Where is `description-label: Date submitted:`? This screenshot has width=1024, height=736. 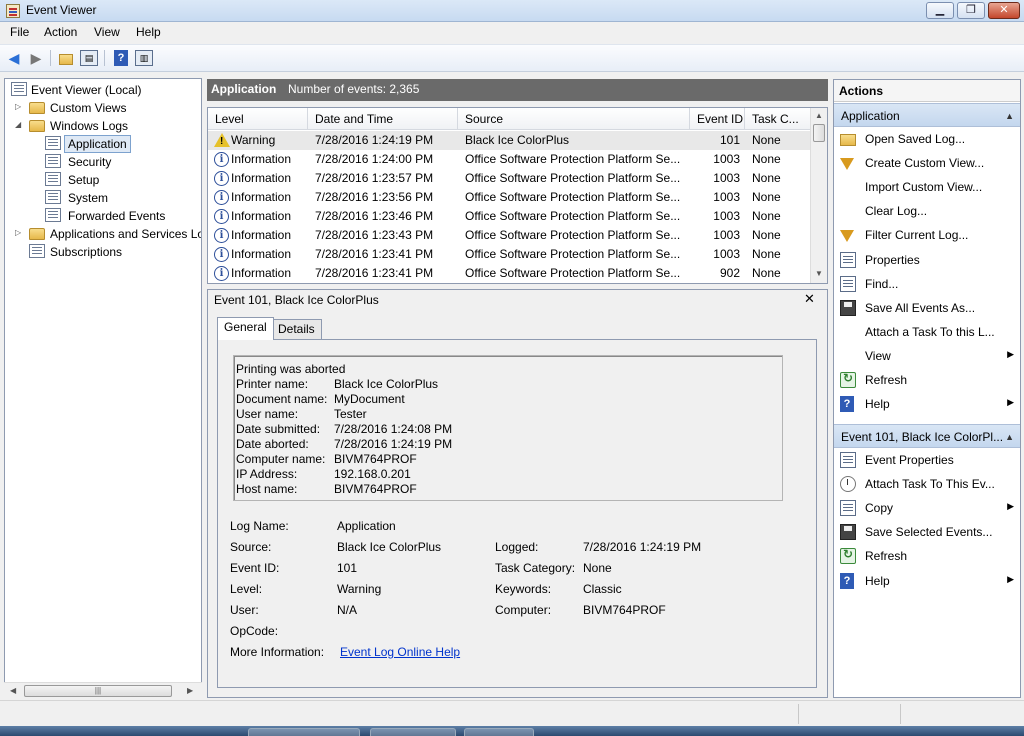
description-label: Date submitted: is located at coordinates (278, 429).